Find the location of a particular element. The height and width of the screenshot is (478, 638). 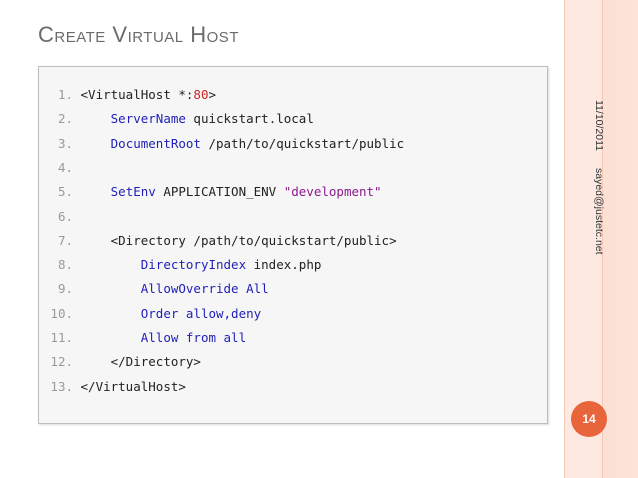

stripe-divider-left is located at coordinates (564, 239).